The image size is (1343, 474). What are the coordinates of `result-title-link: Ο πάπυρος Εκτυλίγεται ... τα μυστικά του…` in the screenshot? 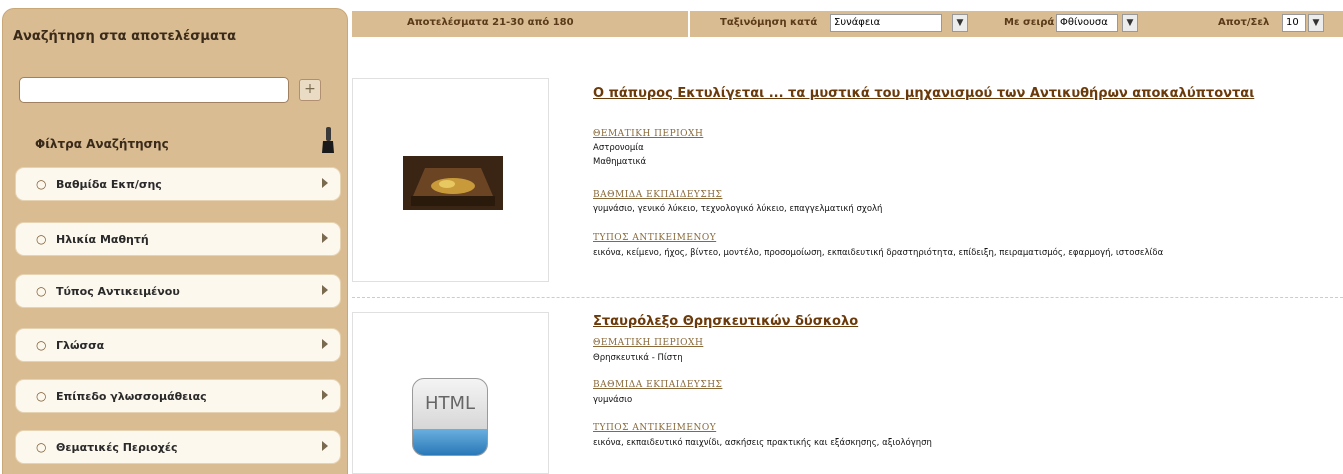 It's located at (943, 94).